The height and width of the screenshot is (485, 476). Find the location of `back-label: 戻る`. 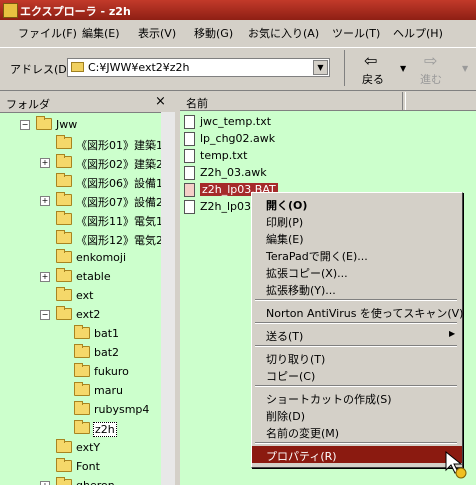

back-label: 戻る is located at coordinates (373, 79).